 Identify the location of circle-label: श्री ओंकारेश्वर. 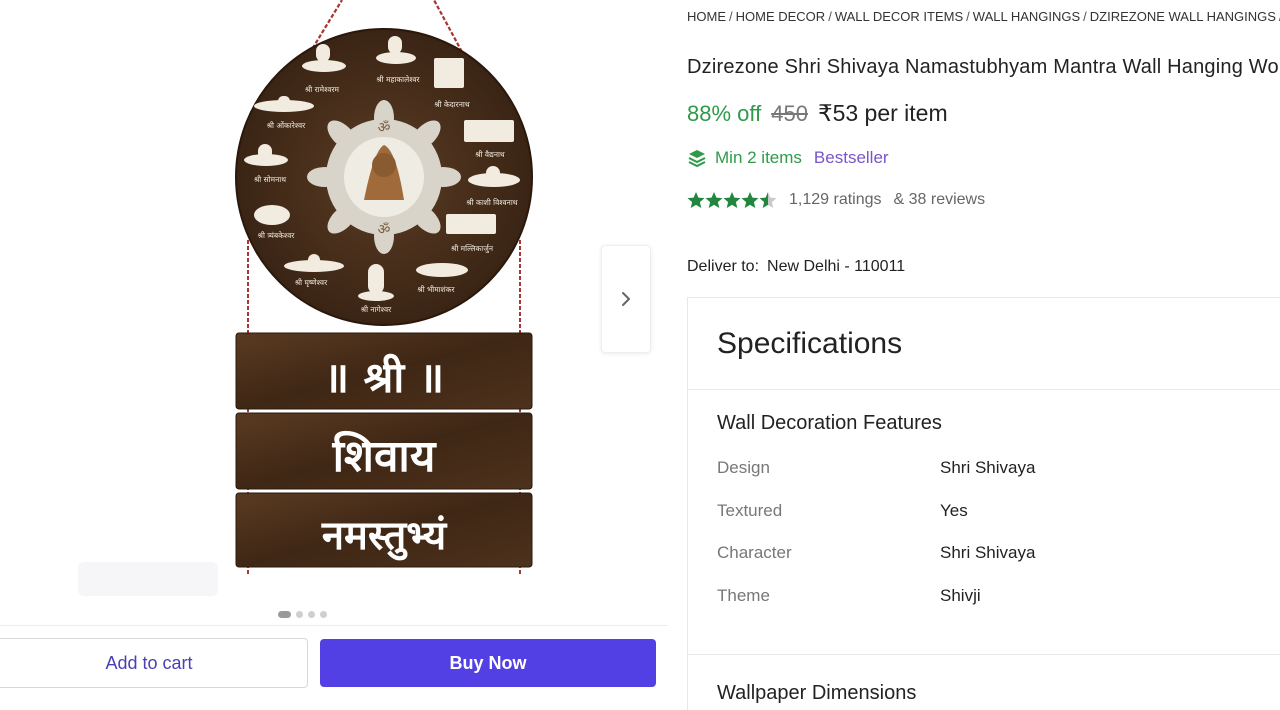
(286, 125).